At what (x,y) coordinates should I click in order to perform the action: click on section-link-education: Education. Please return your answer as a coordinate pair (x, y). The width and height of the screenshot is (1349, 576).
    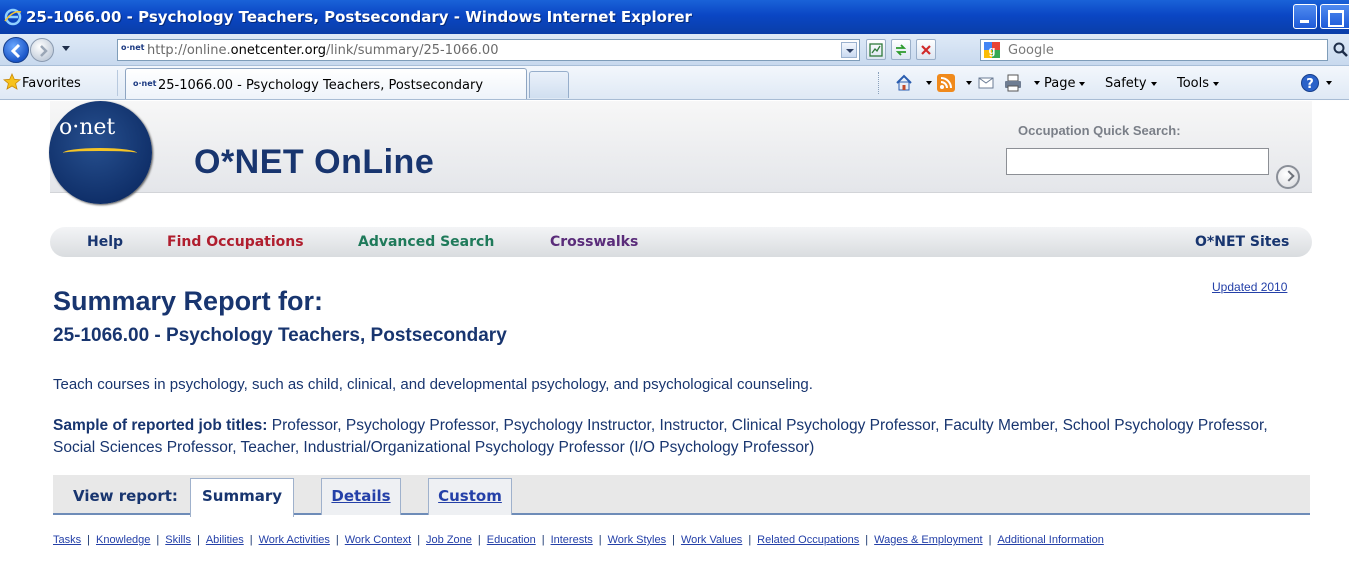
    Looking at the image, I should click on (511, 540).